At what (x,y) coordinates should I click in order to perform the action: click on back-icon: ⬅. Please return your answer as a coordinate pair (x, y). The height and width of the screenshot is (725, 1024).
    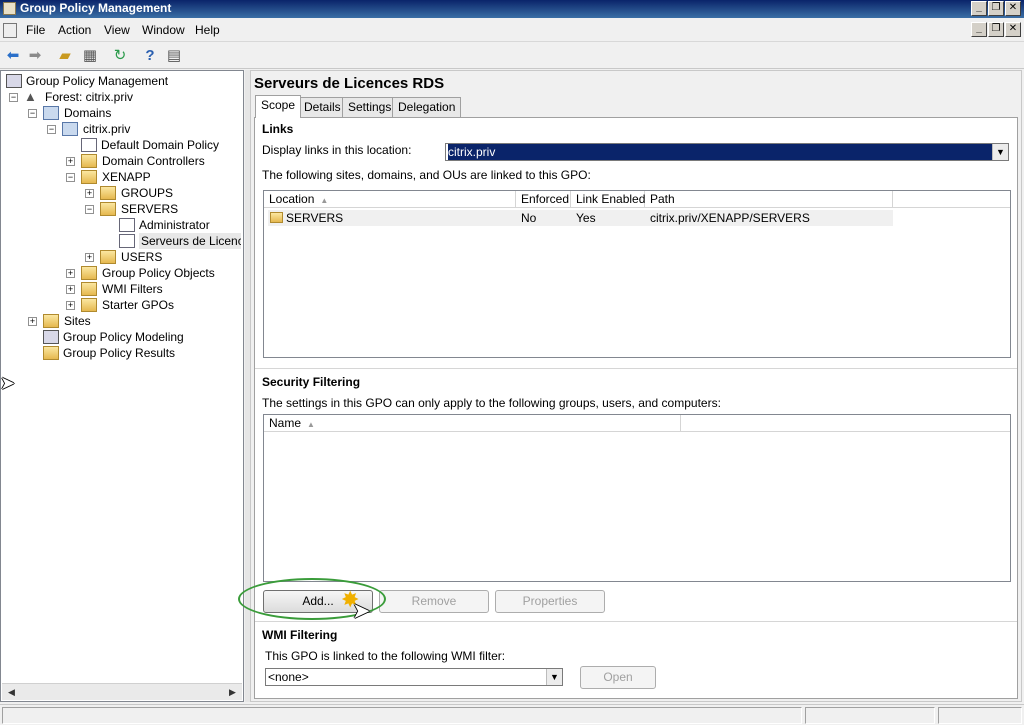
    Looking at the image, I should click on (13, 55).